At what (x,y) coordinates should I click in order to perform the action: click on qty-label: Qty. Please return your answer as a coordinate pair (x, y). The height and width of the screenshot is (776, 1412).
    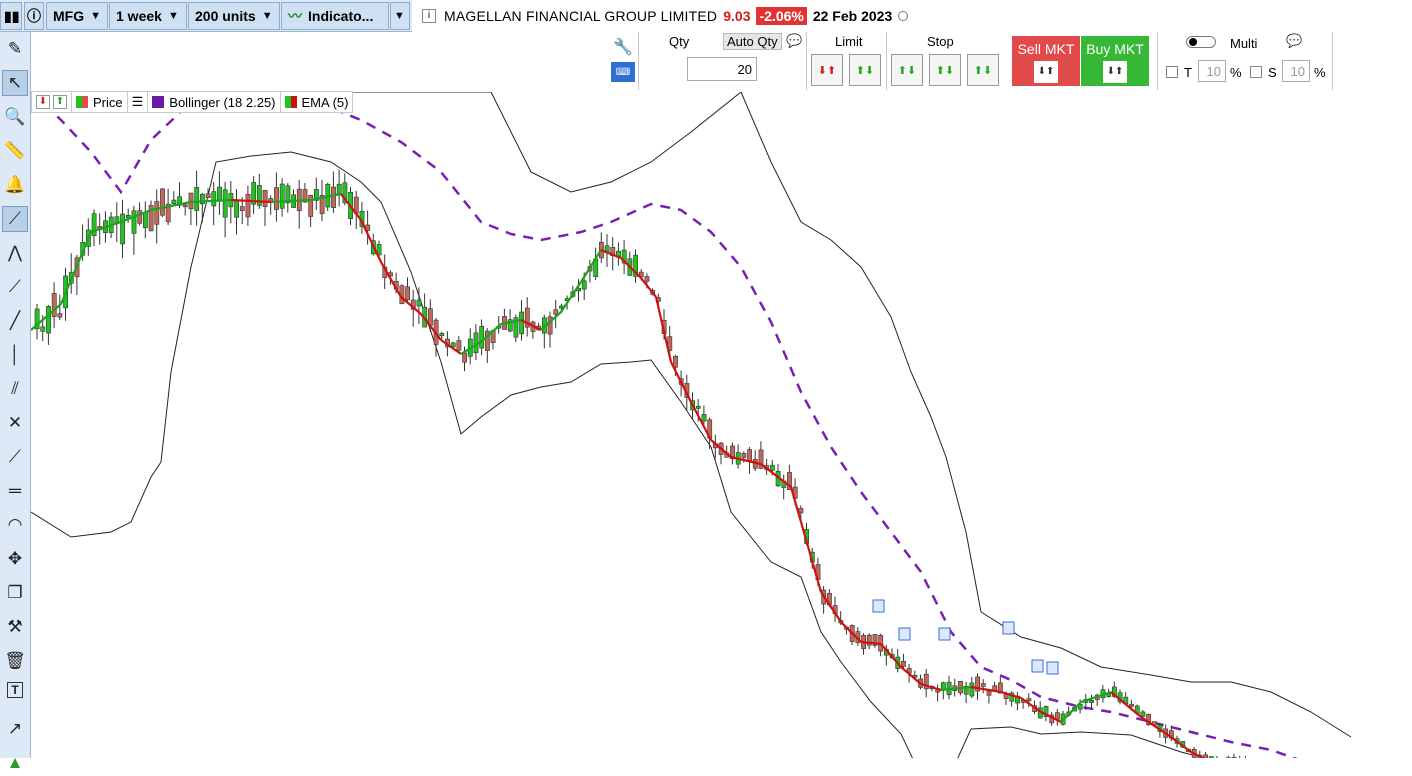
    Looking at the image, I should click on (679, 41).